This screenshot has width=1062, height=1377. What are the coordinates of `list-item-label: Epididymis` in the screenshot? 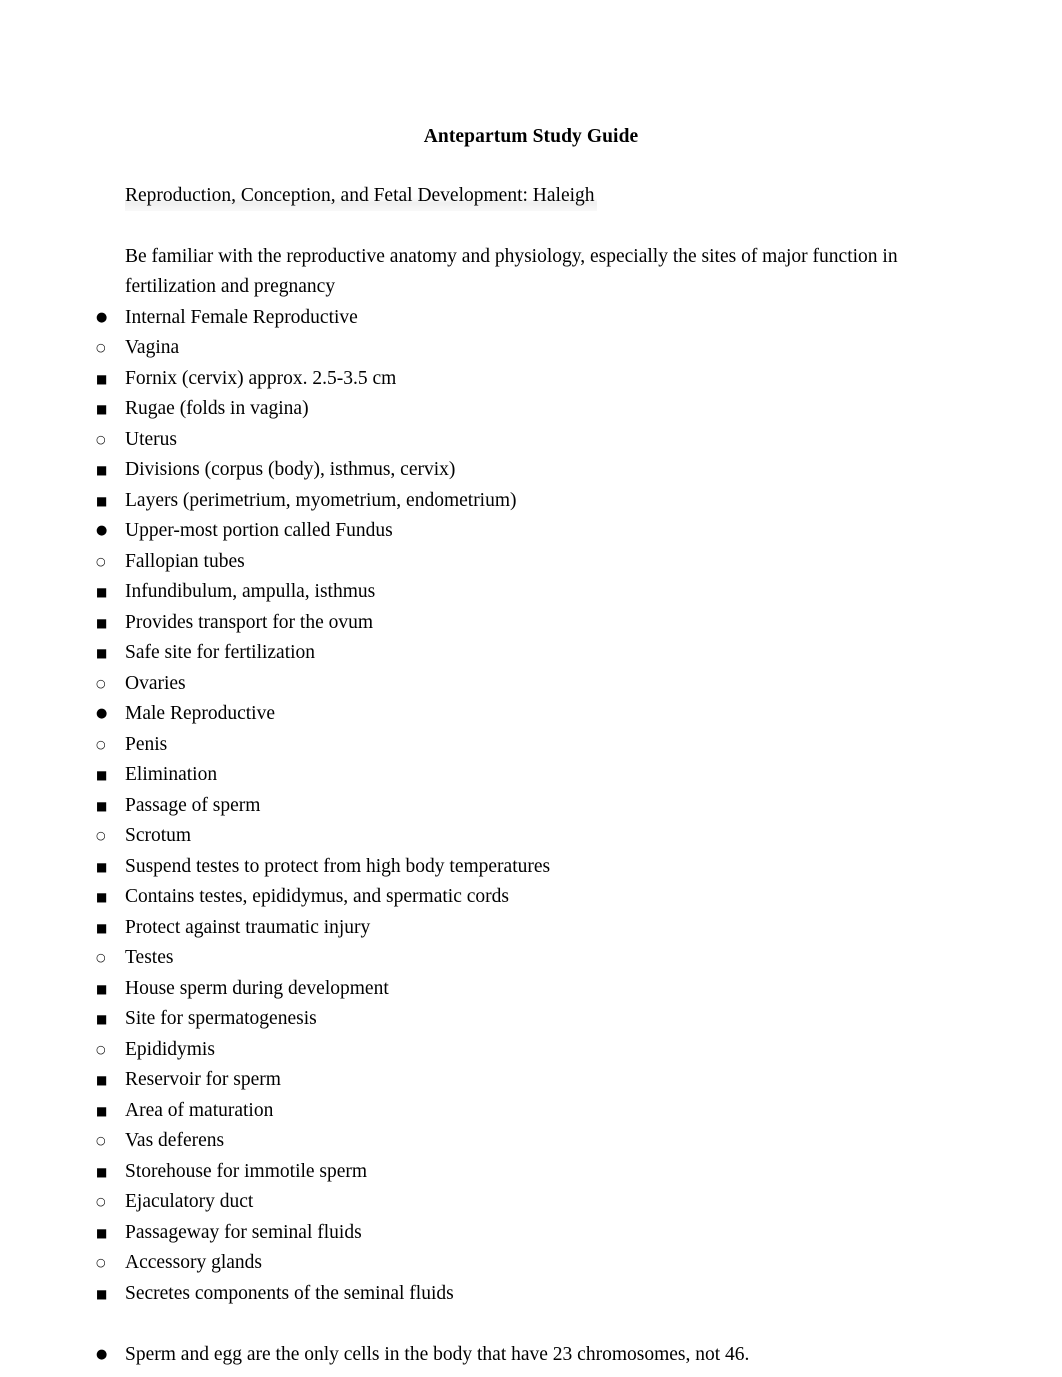 It's located at (170, 1049).